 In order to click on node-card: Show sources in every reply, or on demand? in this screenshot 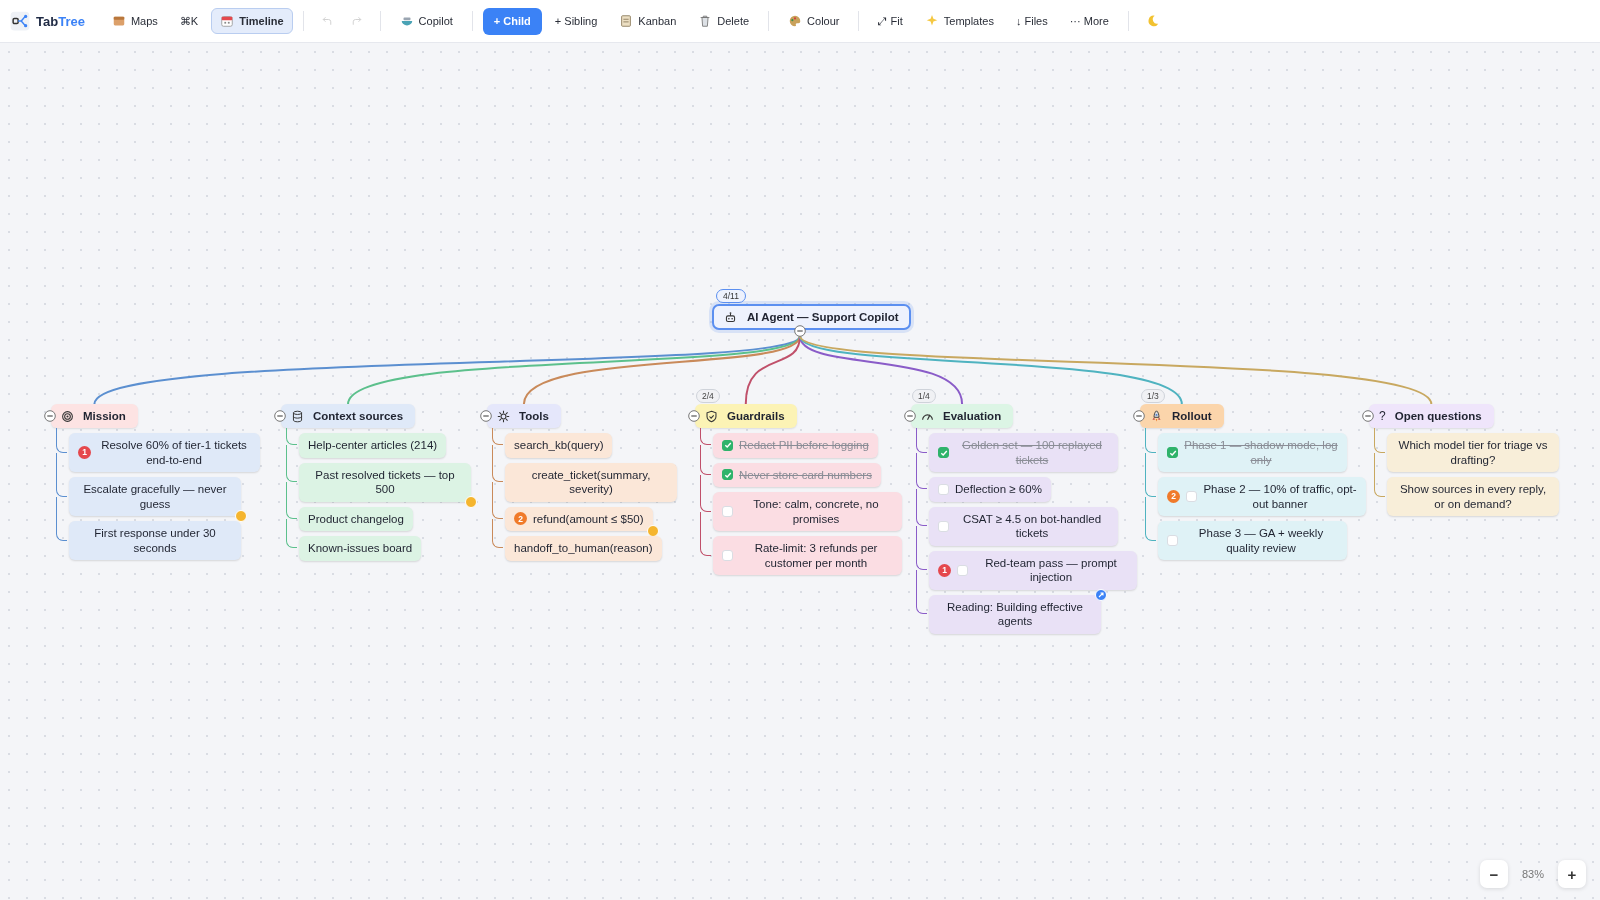, I will do `click(1473, 496)`.